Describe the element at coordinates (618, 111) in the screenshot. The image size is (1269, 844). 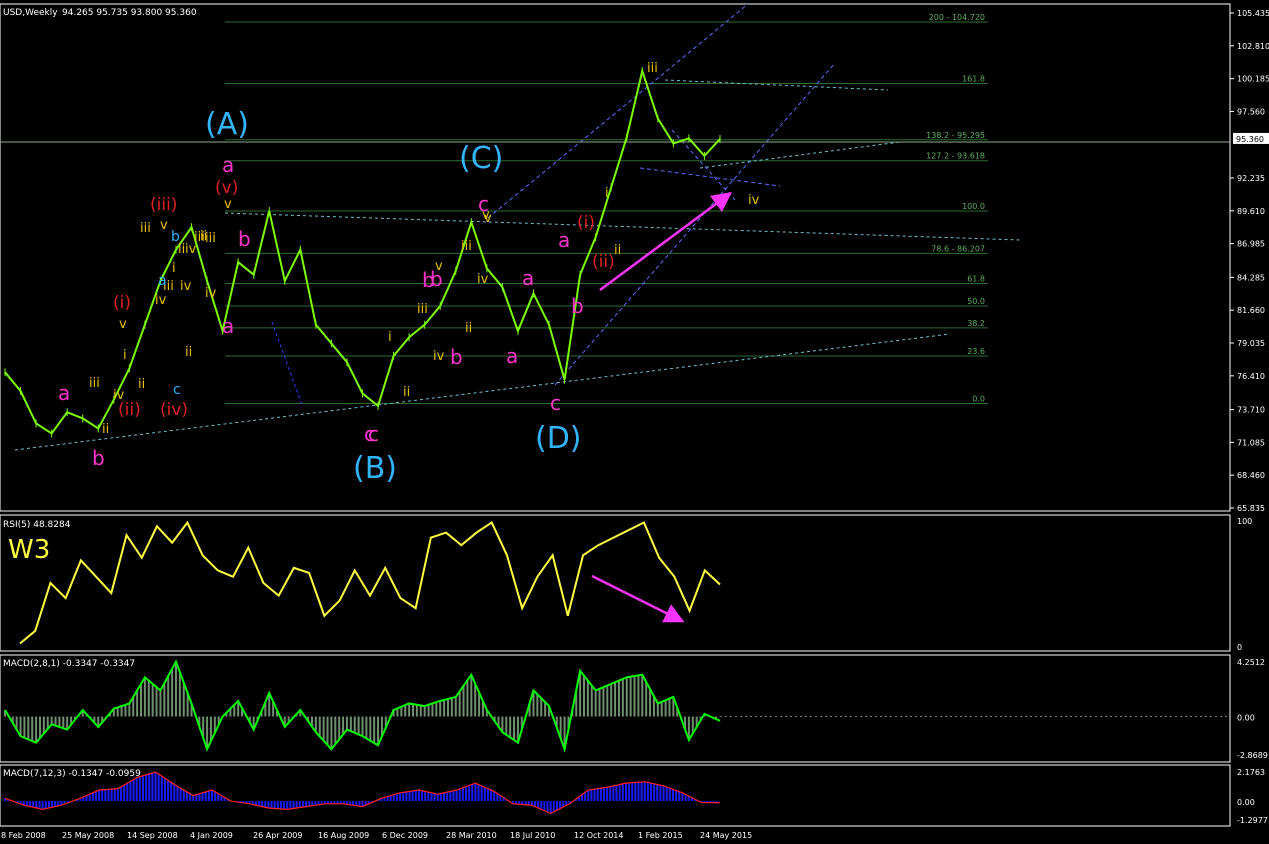
I see `channel-upper` at that location.